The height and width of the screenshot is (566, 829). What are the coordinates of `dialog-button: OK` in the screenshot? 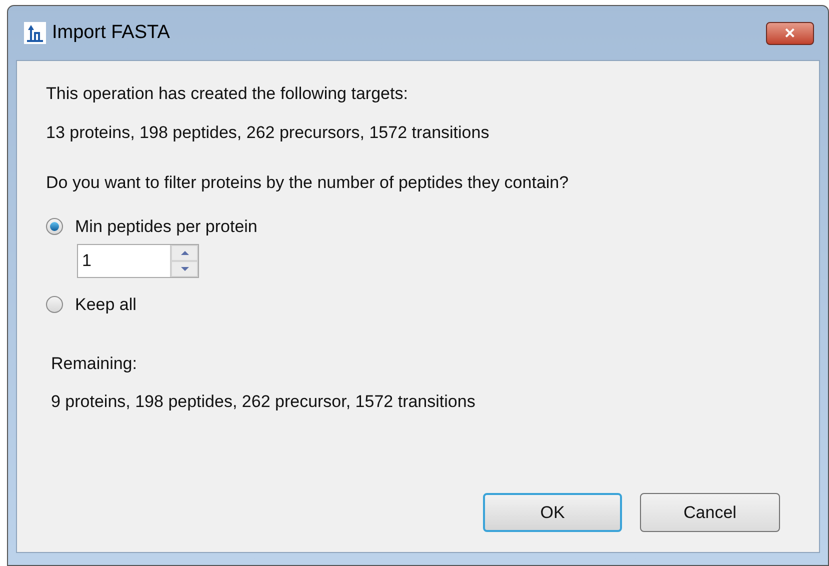 It's located at (552, 512).